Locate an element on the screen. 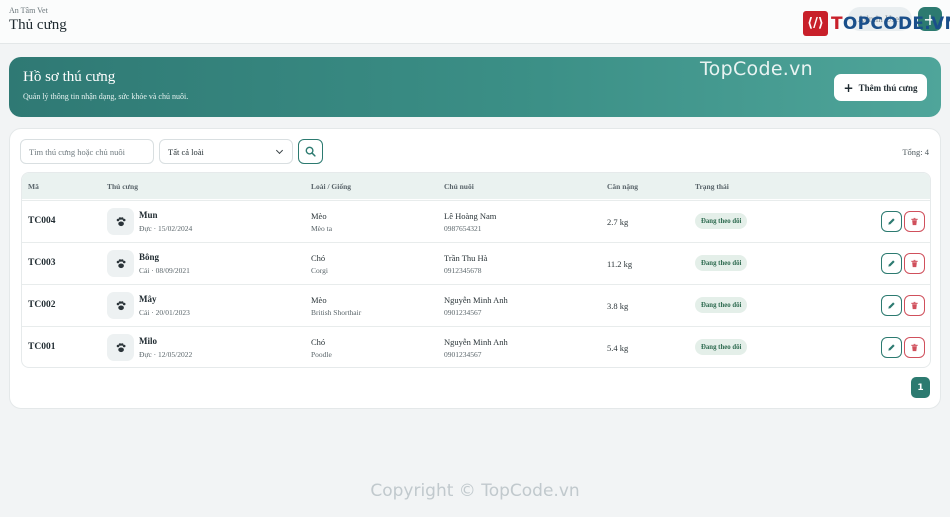 Image resolution: width=950 pixels, height=517 pixels. owner-phone: 0987654321 is located at coordinates (463, 228).